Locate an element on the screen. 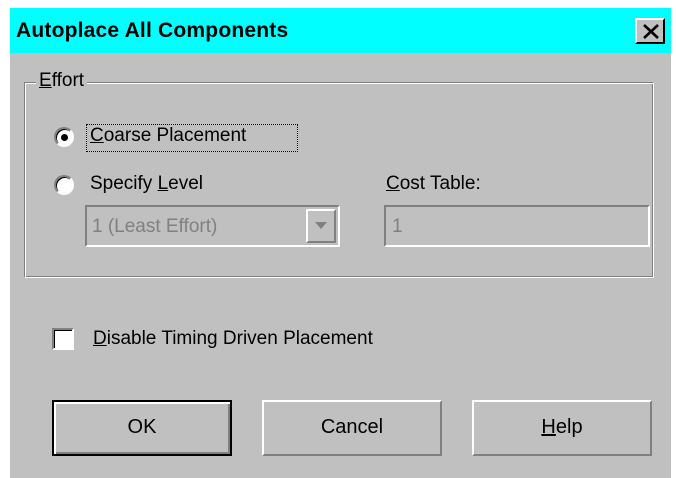 The height and width of the screenshot is (478, 676). close-button is located at coordinates (650, 31).